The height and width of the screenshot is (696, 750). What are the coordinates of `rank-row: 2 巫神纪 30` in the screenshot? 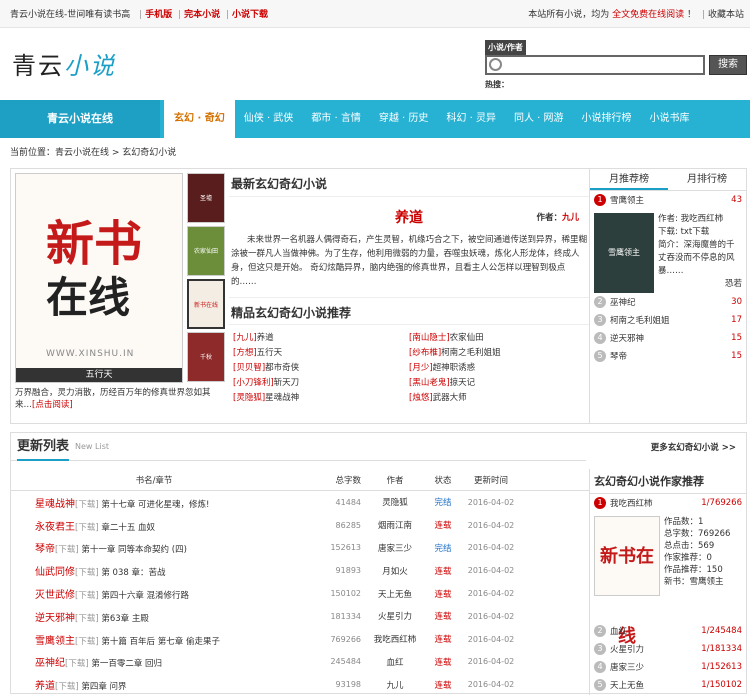 It's located at (668, 302).